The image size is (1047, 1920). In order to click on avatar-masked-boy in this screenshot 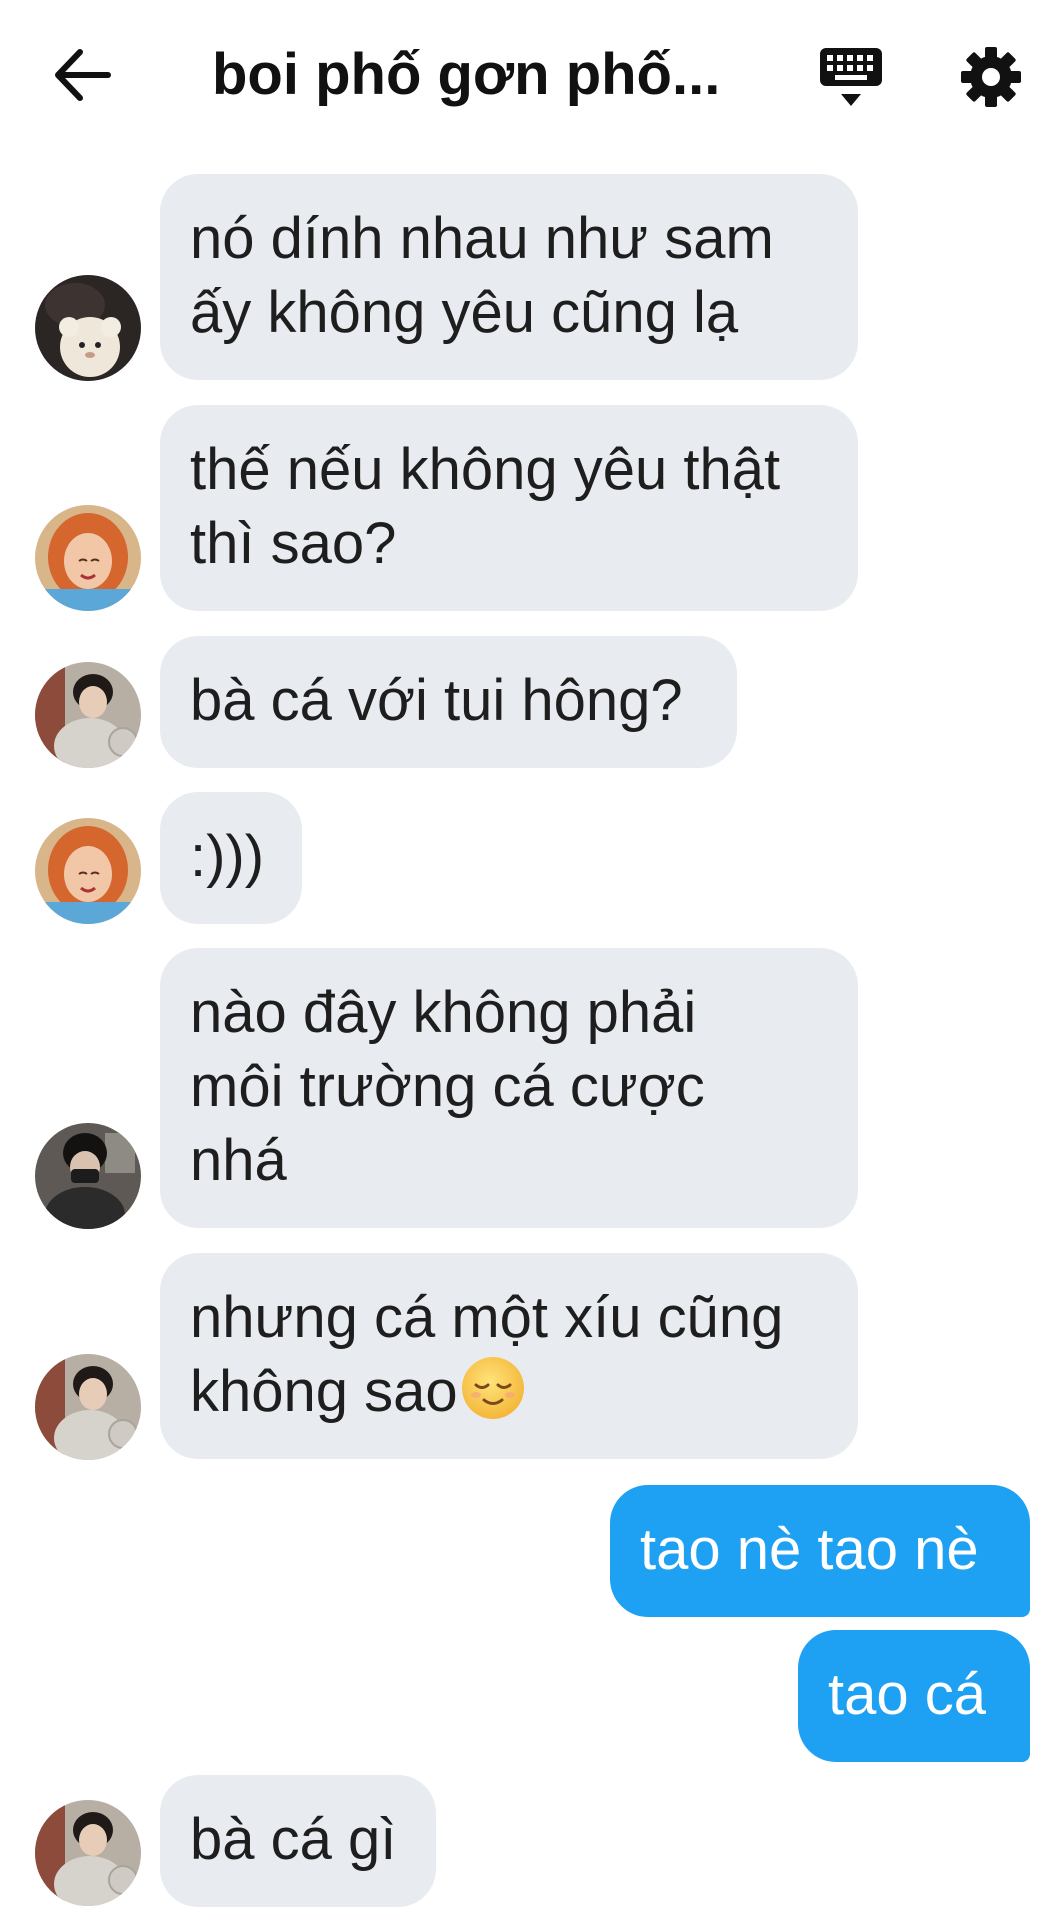, I will do `click(88, 1176)`.